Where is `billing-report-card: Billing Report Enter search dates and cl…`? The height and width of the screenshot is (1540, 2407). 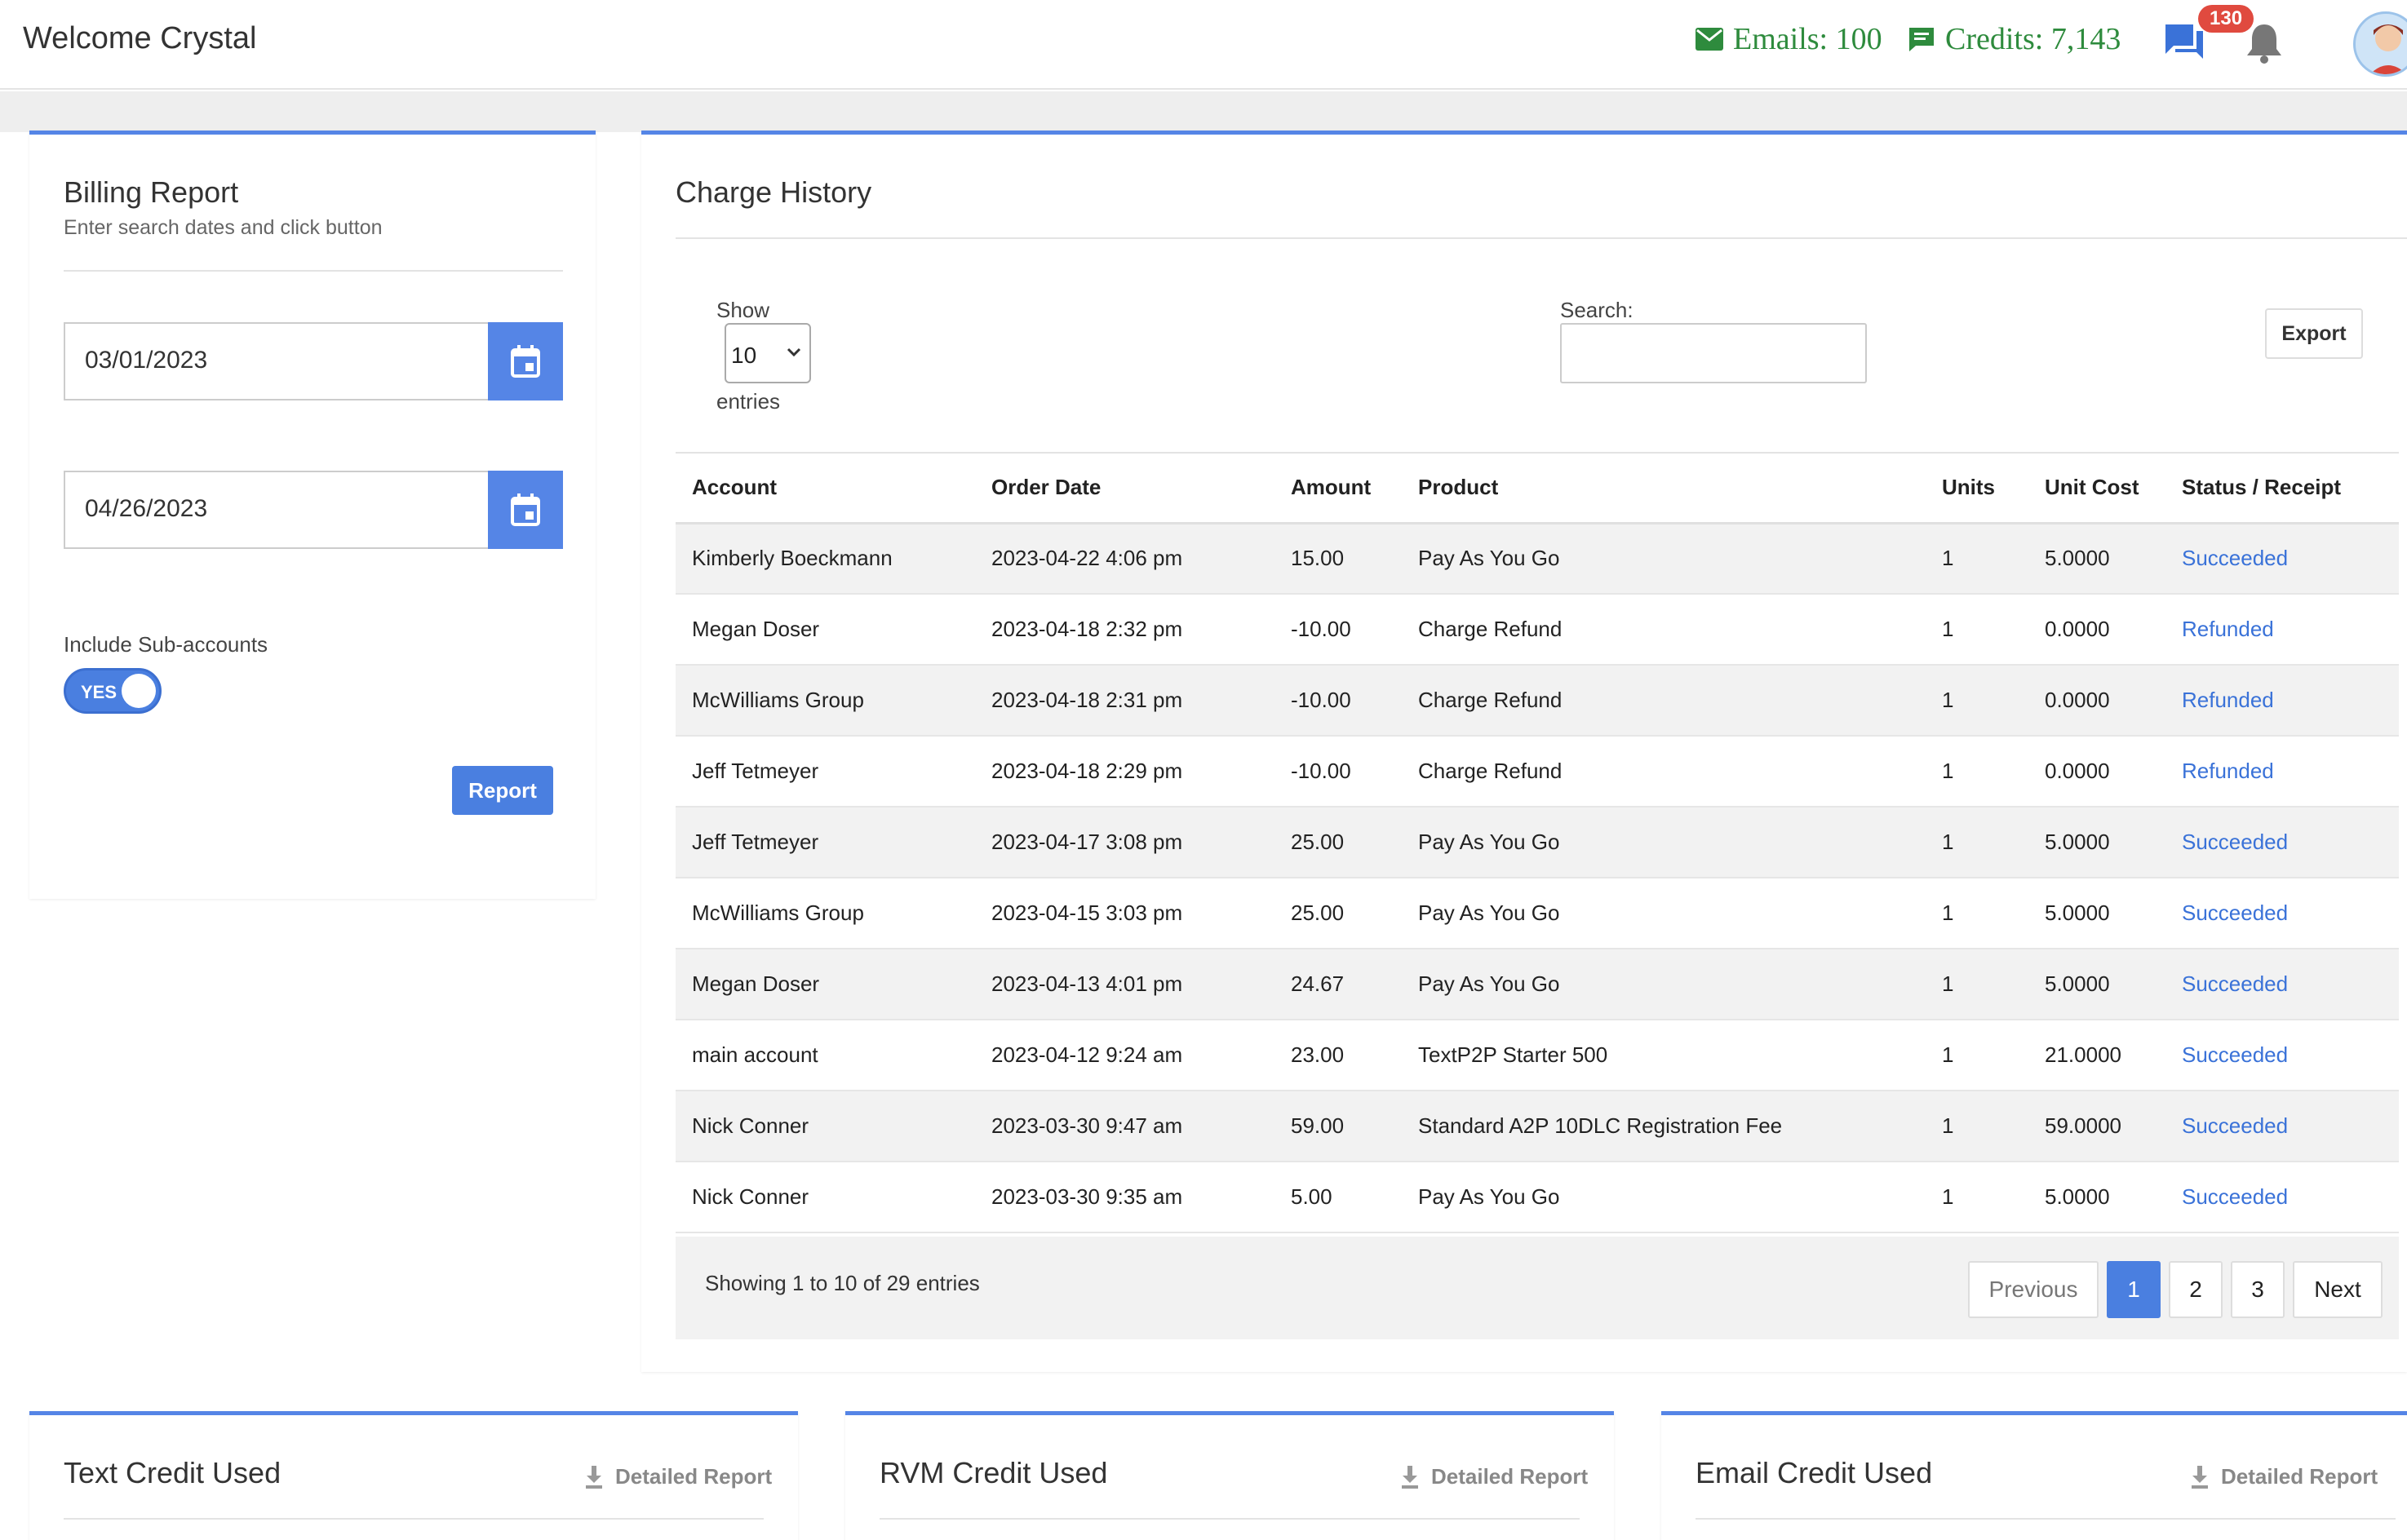 billing-report-card: Billing Report Enter search dates and cl… is located at coordinates (313, 515).